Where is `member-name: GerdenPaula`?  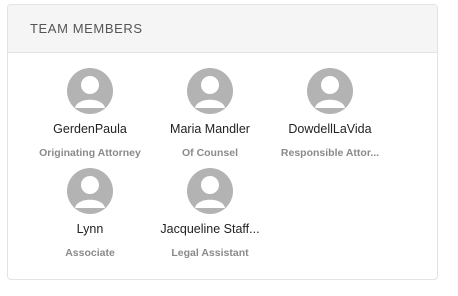
member-name: GerdenPaula is located at coordinates (90, 129).